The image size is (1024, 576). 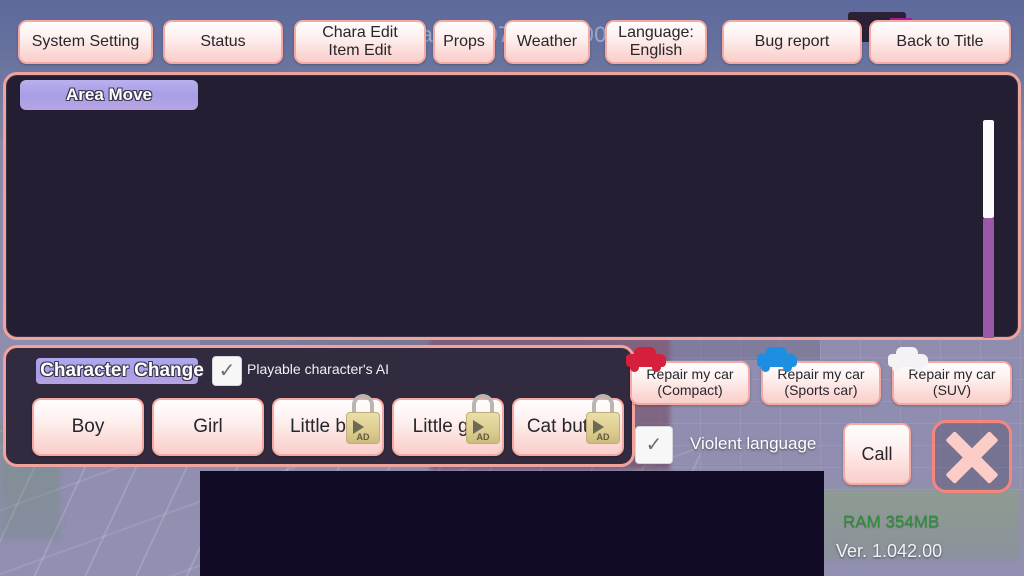 What do you see at coordinates (109, 95) in the screenshot?
I see `area-move-title: Area Move` at bounding box center [109, 95].